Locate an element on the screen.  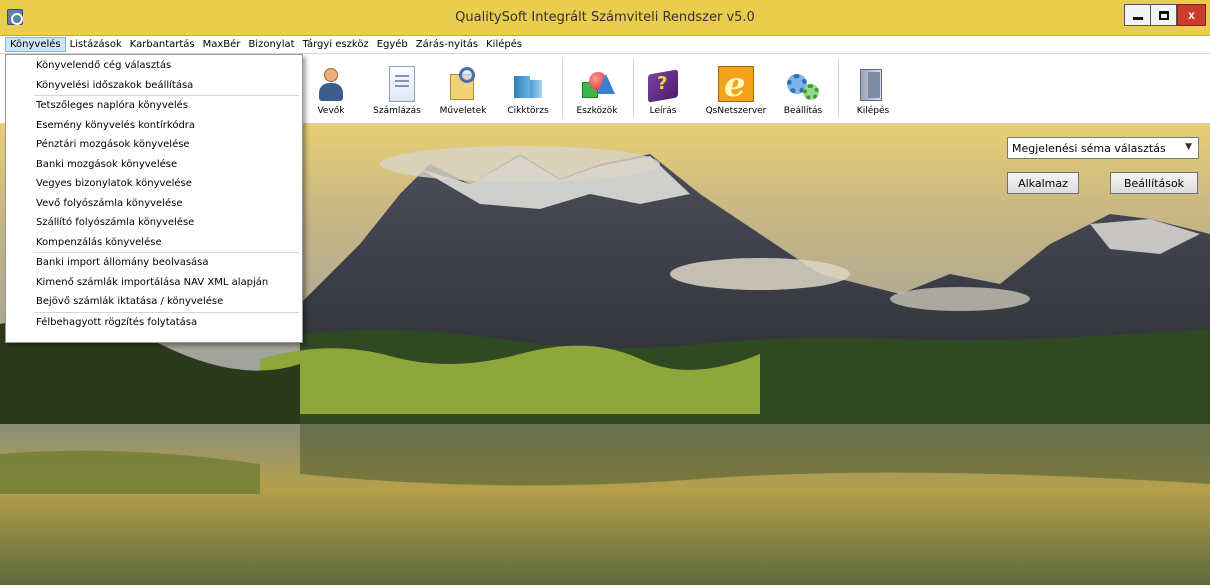
close-icon: x is located at coordinates (1191, 15).